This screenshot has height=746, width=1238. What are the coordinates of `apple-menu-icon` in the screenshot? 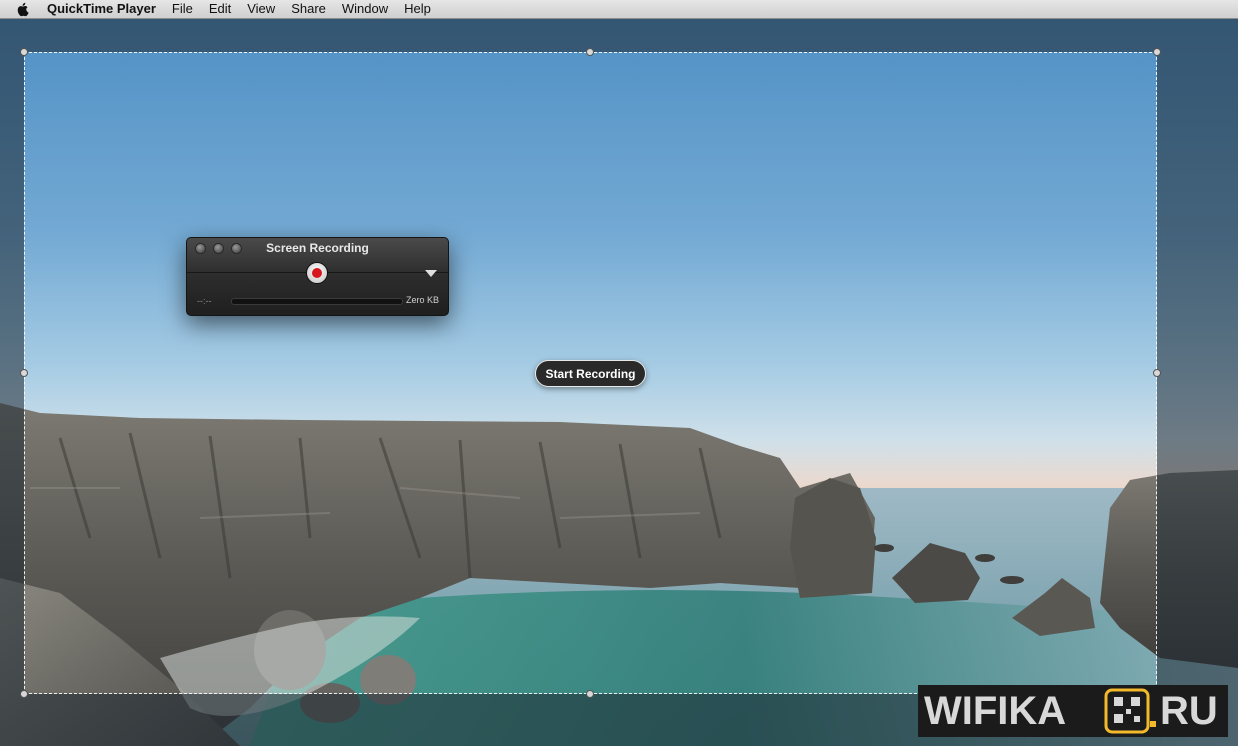 It's located at (23, 9).